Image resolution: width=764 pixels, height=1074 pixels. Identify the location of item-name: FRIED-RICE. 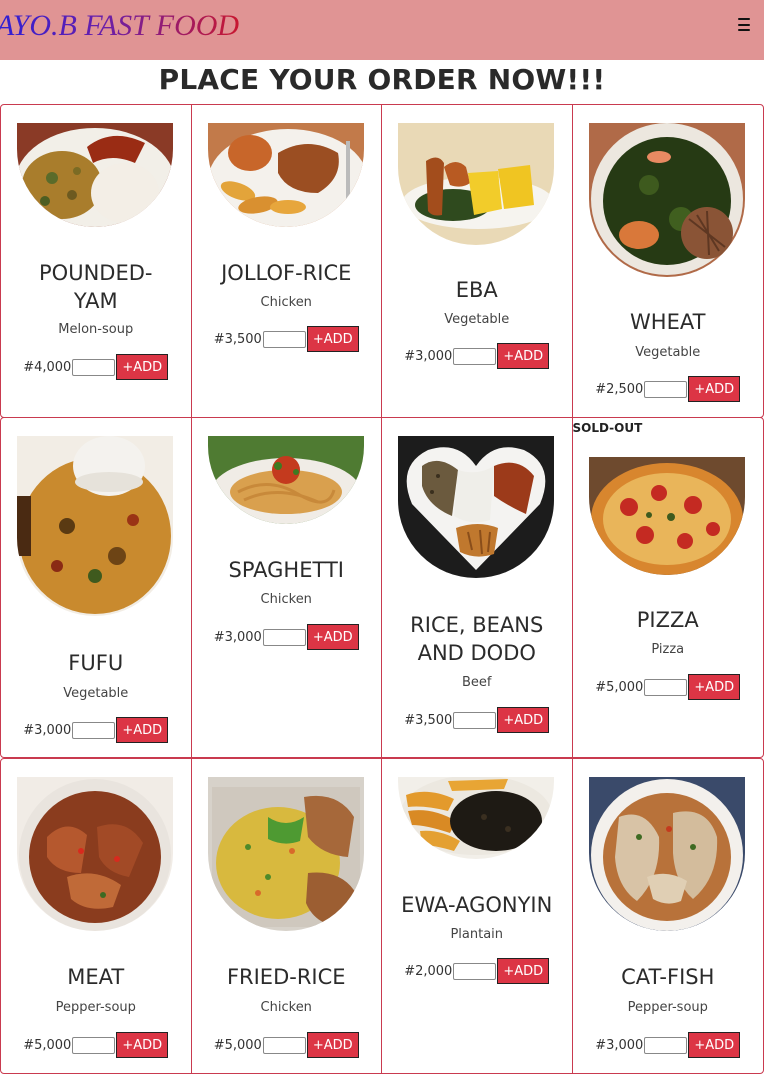
(286, 977).